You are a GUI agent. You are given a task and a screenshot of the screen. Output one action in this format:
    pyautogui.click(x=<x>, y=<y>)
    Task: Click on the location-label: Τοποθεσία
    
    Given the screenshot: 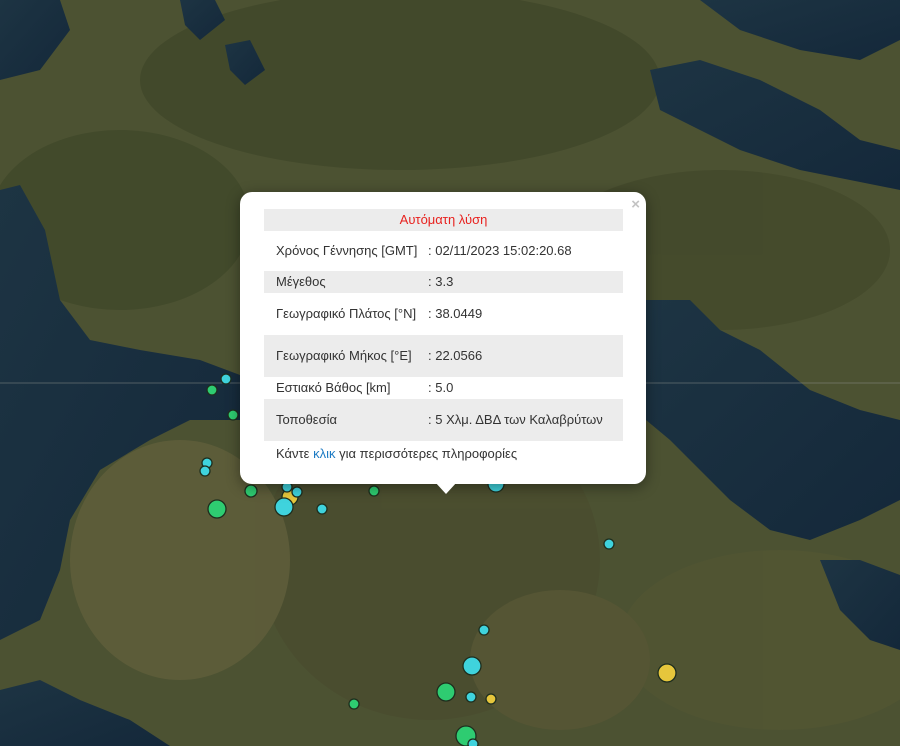 What is the action you would take?
    pyautogui.click(x=307, y=419)
    